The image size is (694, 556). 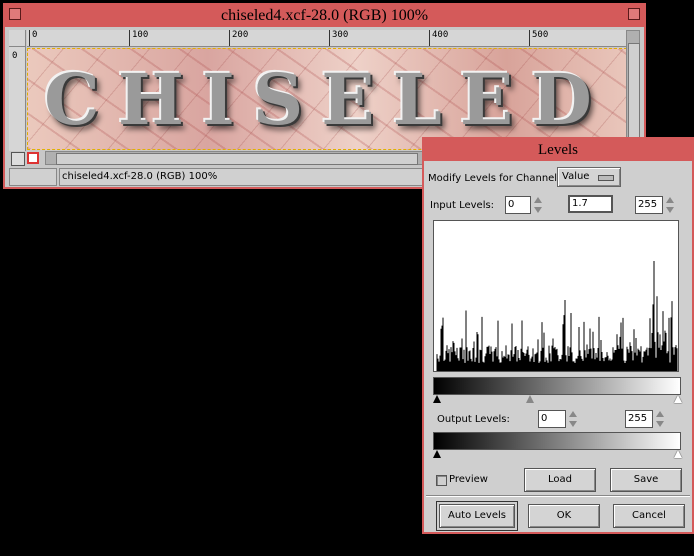 I want to click on ruler-mark: 300, so click(x=340, y=35).